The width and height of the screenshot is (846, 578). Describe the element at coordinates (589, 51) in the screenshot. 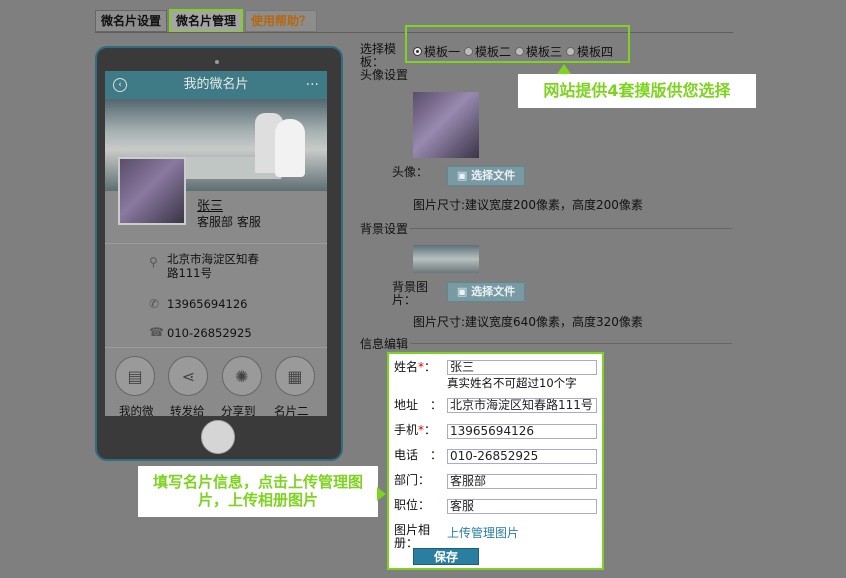

I see `template-option-4: 模板四` at that location.